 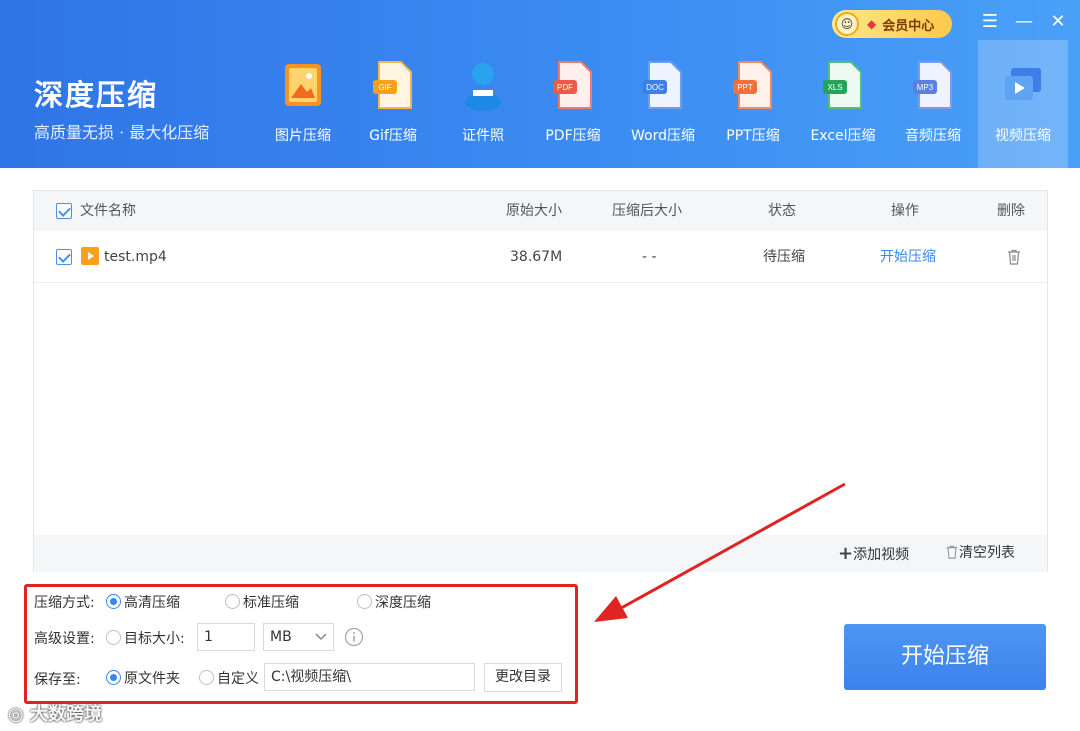 What do you see at coordinates (393, 136) in the screenshot?
I see `tool-label: Gif压缩` at bounding box center [393, 136].